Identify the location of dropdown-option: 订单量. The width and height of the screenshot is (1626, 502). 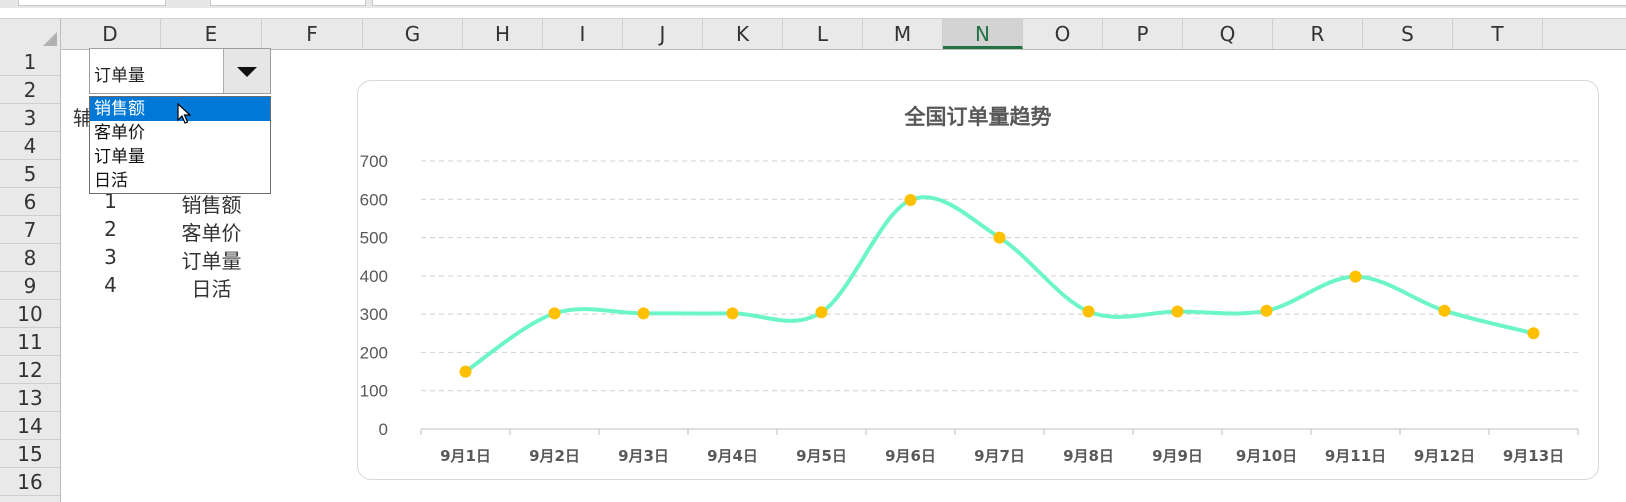
(180, 157).